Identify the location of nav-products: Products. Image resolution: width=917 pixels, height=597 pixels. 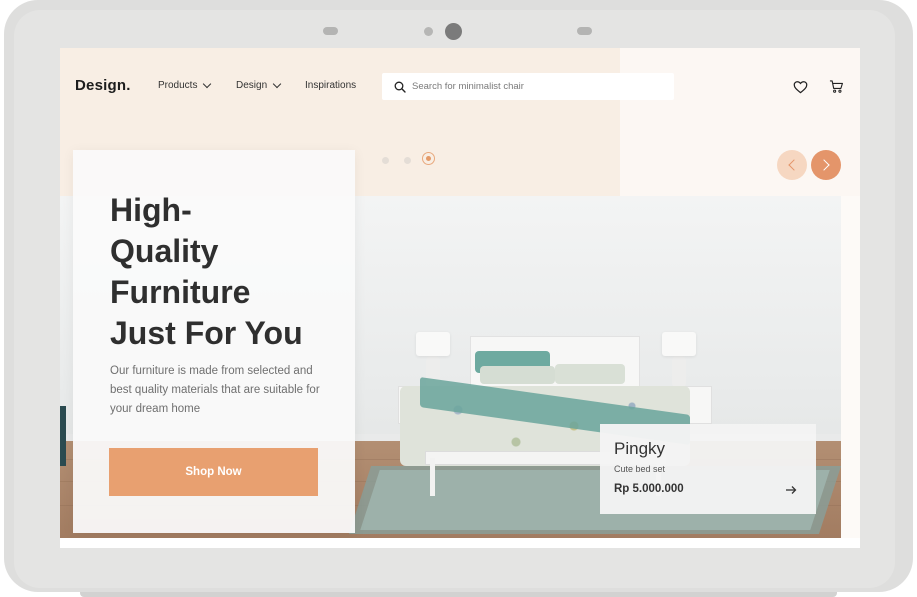
(185, 85).